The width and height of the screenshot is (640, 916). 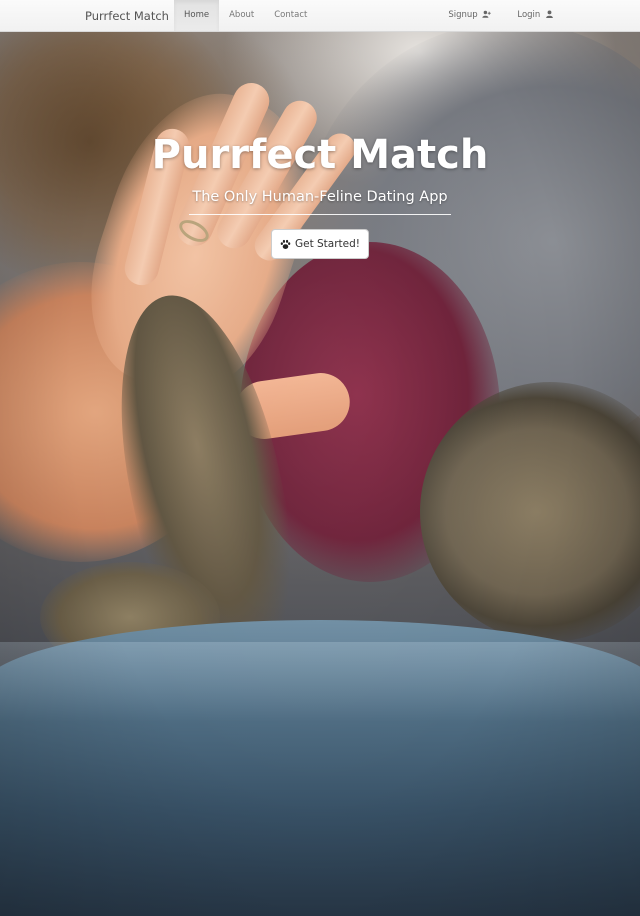 I want to click on nav-links: Home About Contact, so click(x=245, y=15).